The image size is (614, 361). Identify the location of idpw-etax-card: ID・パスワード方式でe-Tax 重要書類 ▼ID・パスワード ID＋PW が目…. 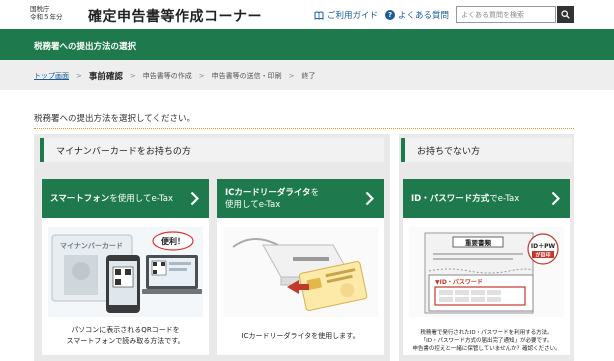
(486, 267).